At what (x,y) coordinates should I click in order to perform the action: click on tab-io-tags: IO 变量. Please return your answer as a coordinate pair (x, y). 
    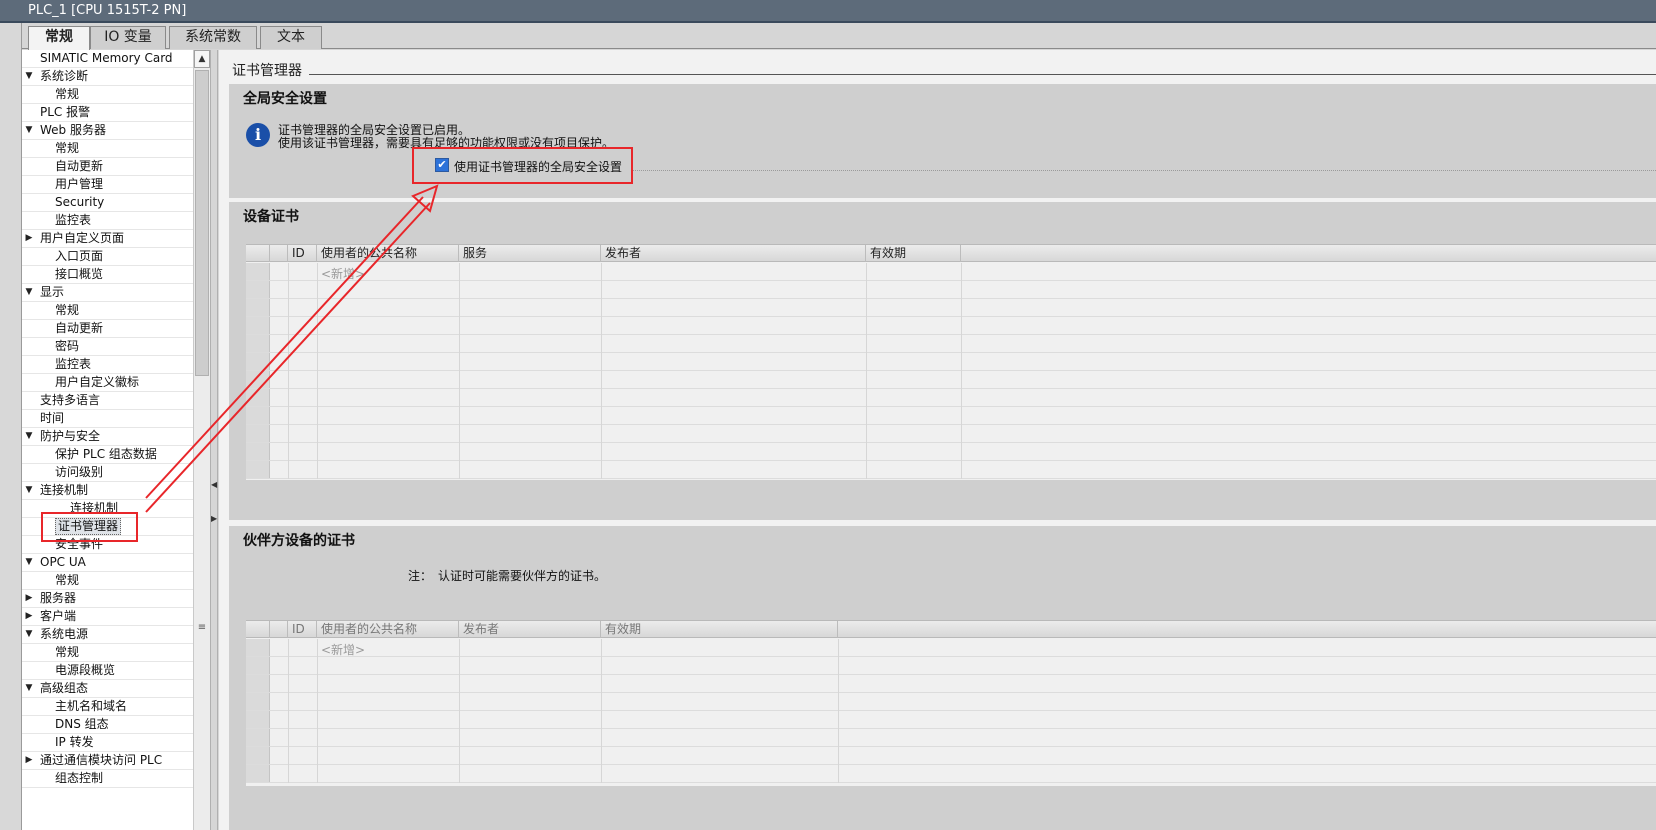
    Looking at the image, I should click on (128, 37).